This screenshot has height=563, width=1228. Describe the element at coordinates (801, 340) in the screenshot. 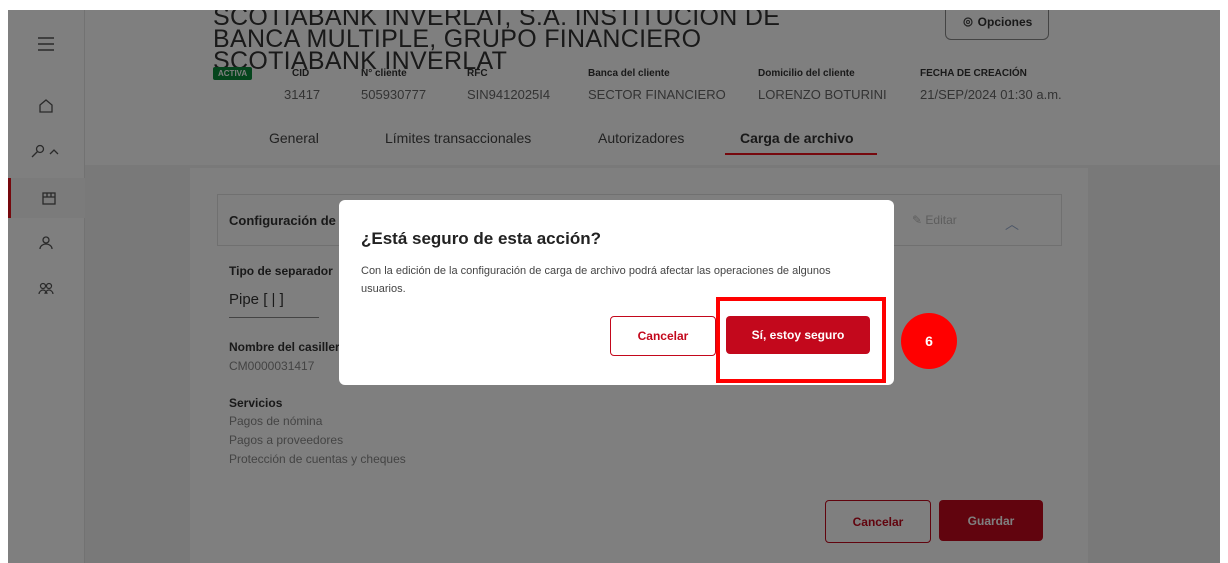

I see `highlight-box` at that location.